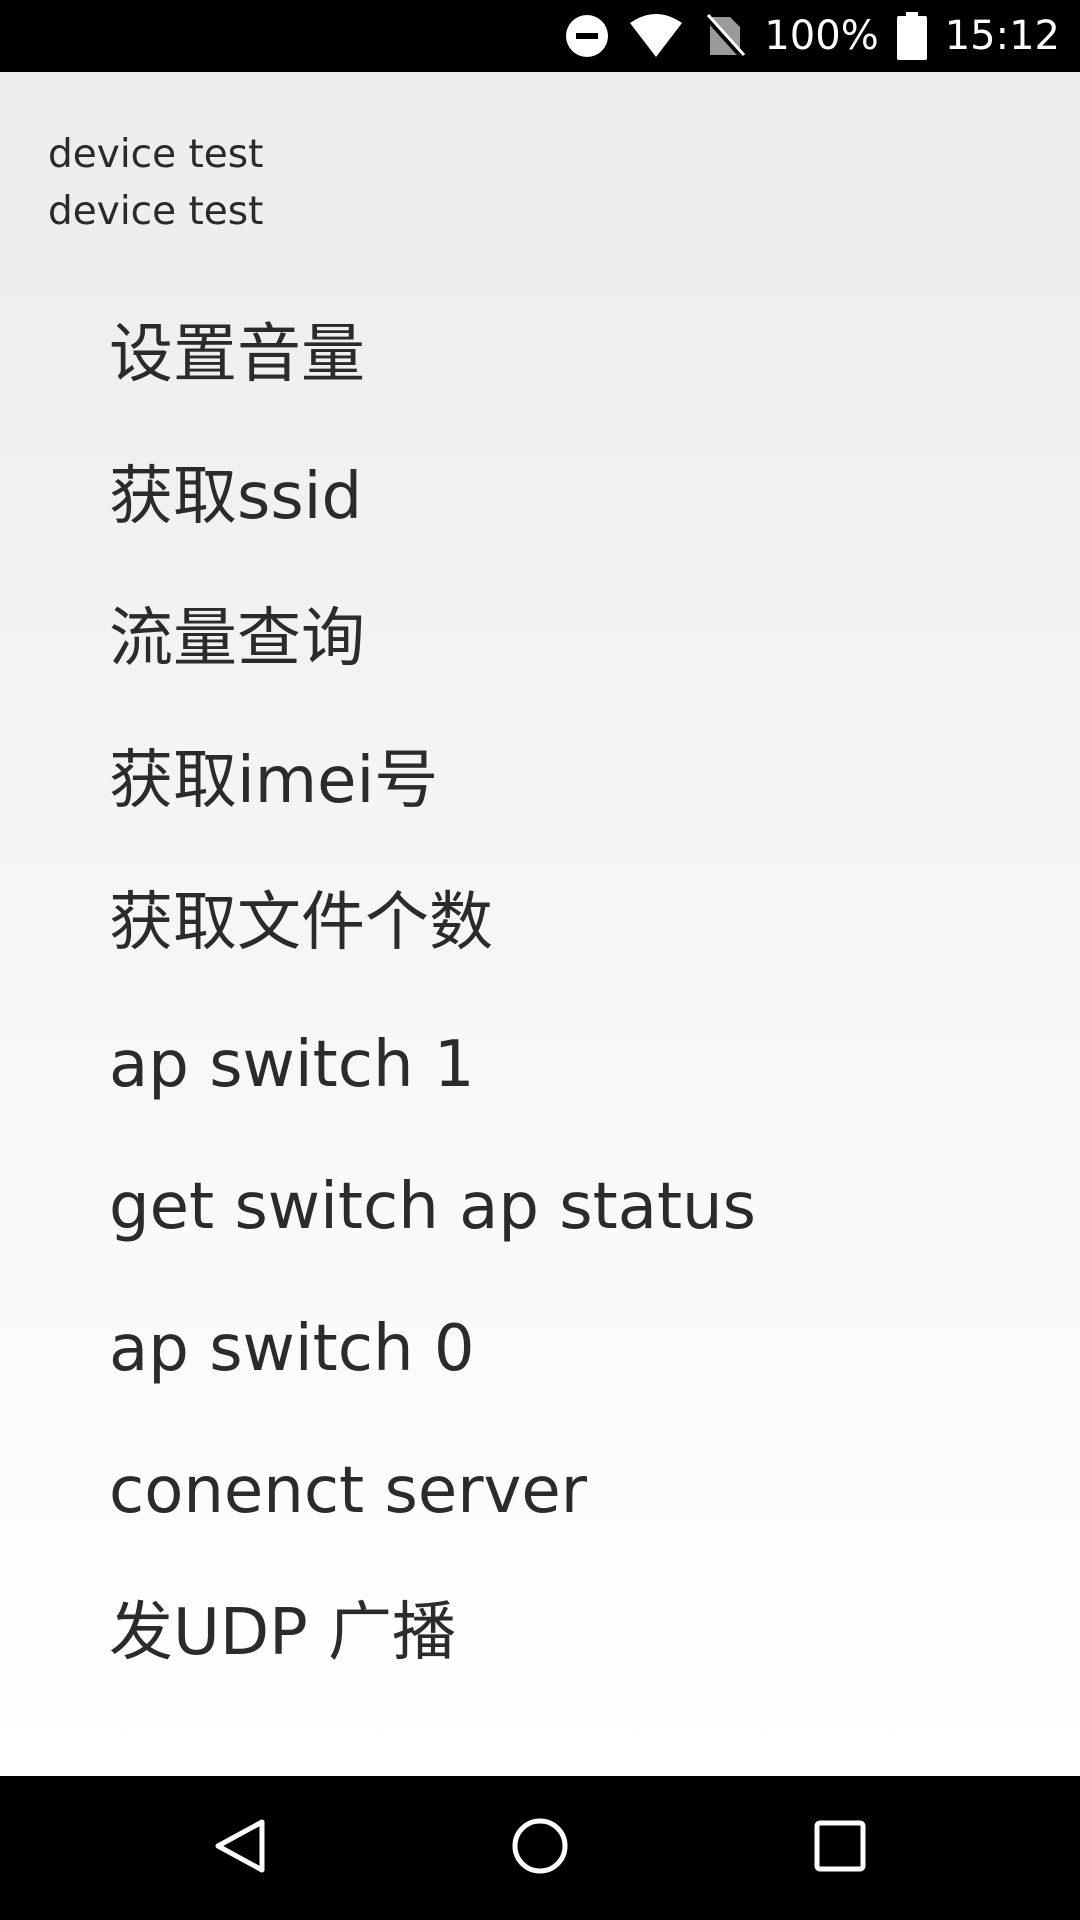 Image resolution: width=1080 pixels, height=1920 pixels. Describe the element at coordinates (656, 36) in the screenshot. I see `wifi-icon` at that location.